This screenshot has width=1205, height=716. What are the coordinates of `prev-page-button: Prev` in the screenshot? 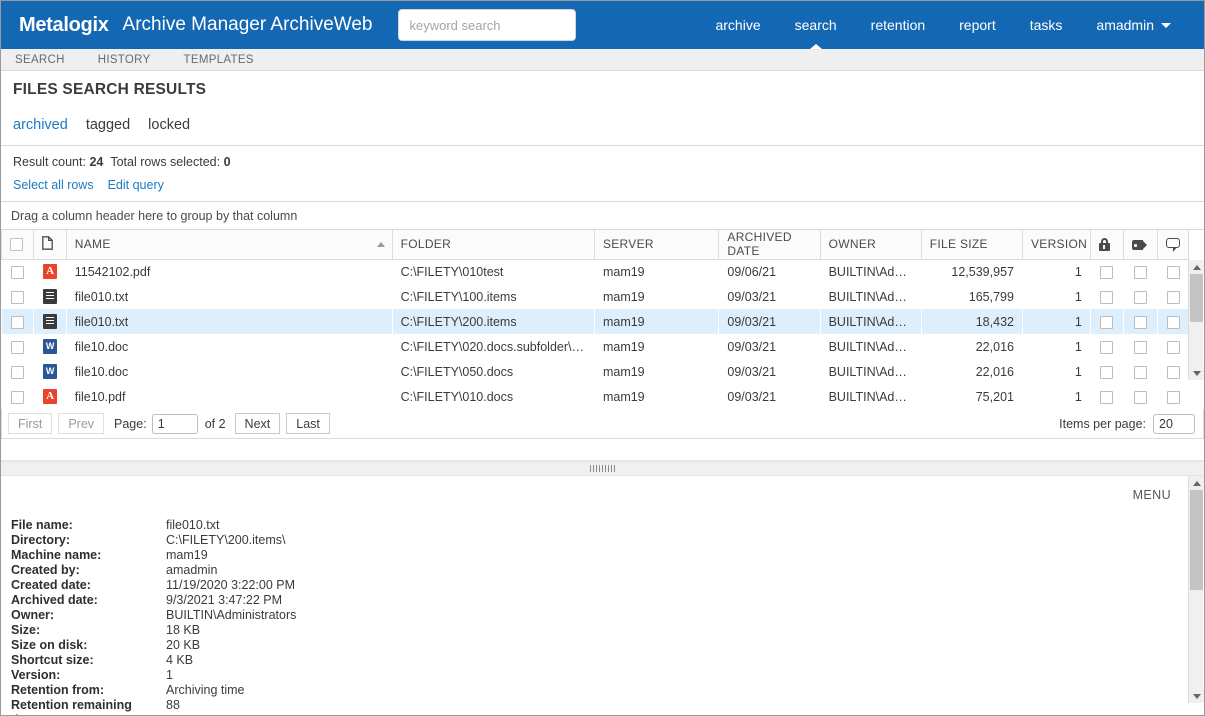 It's located at (81, 423).